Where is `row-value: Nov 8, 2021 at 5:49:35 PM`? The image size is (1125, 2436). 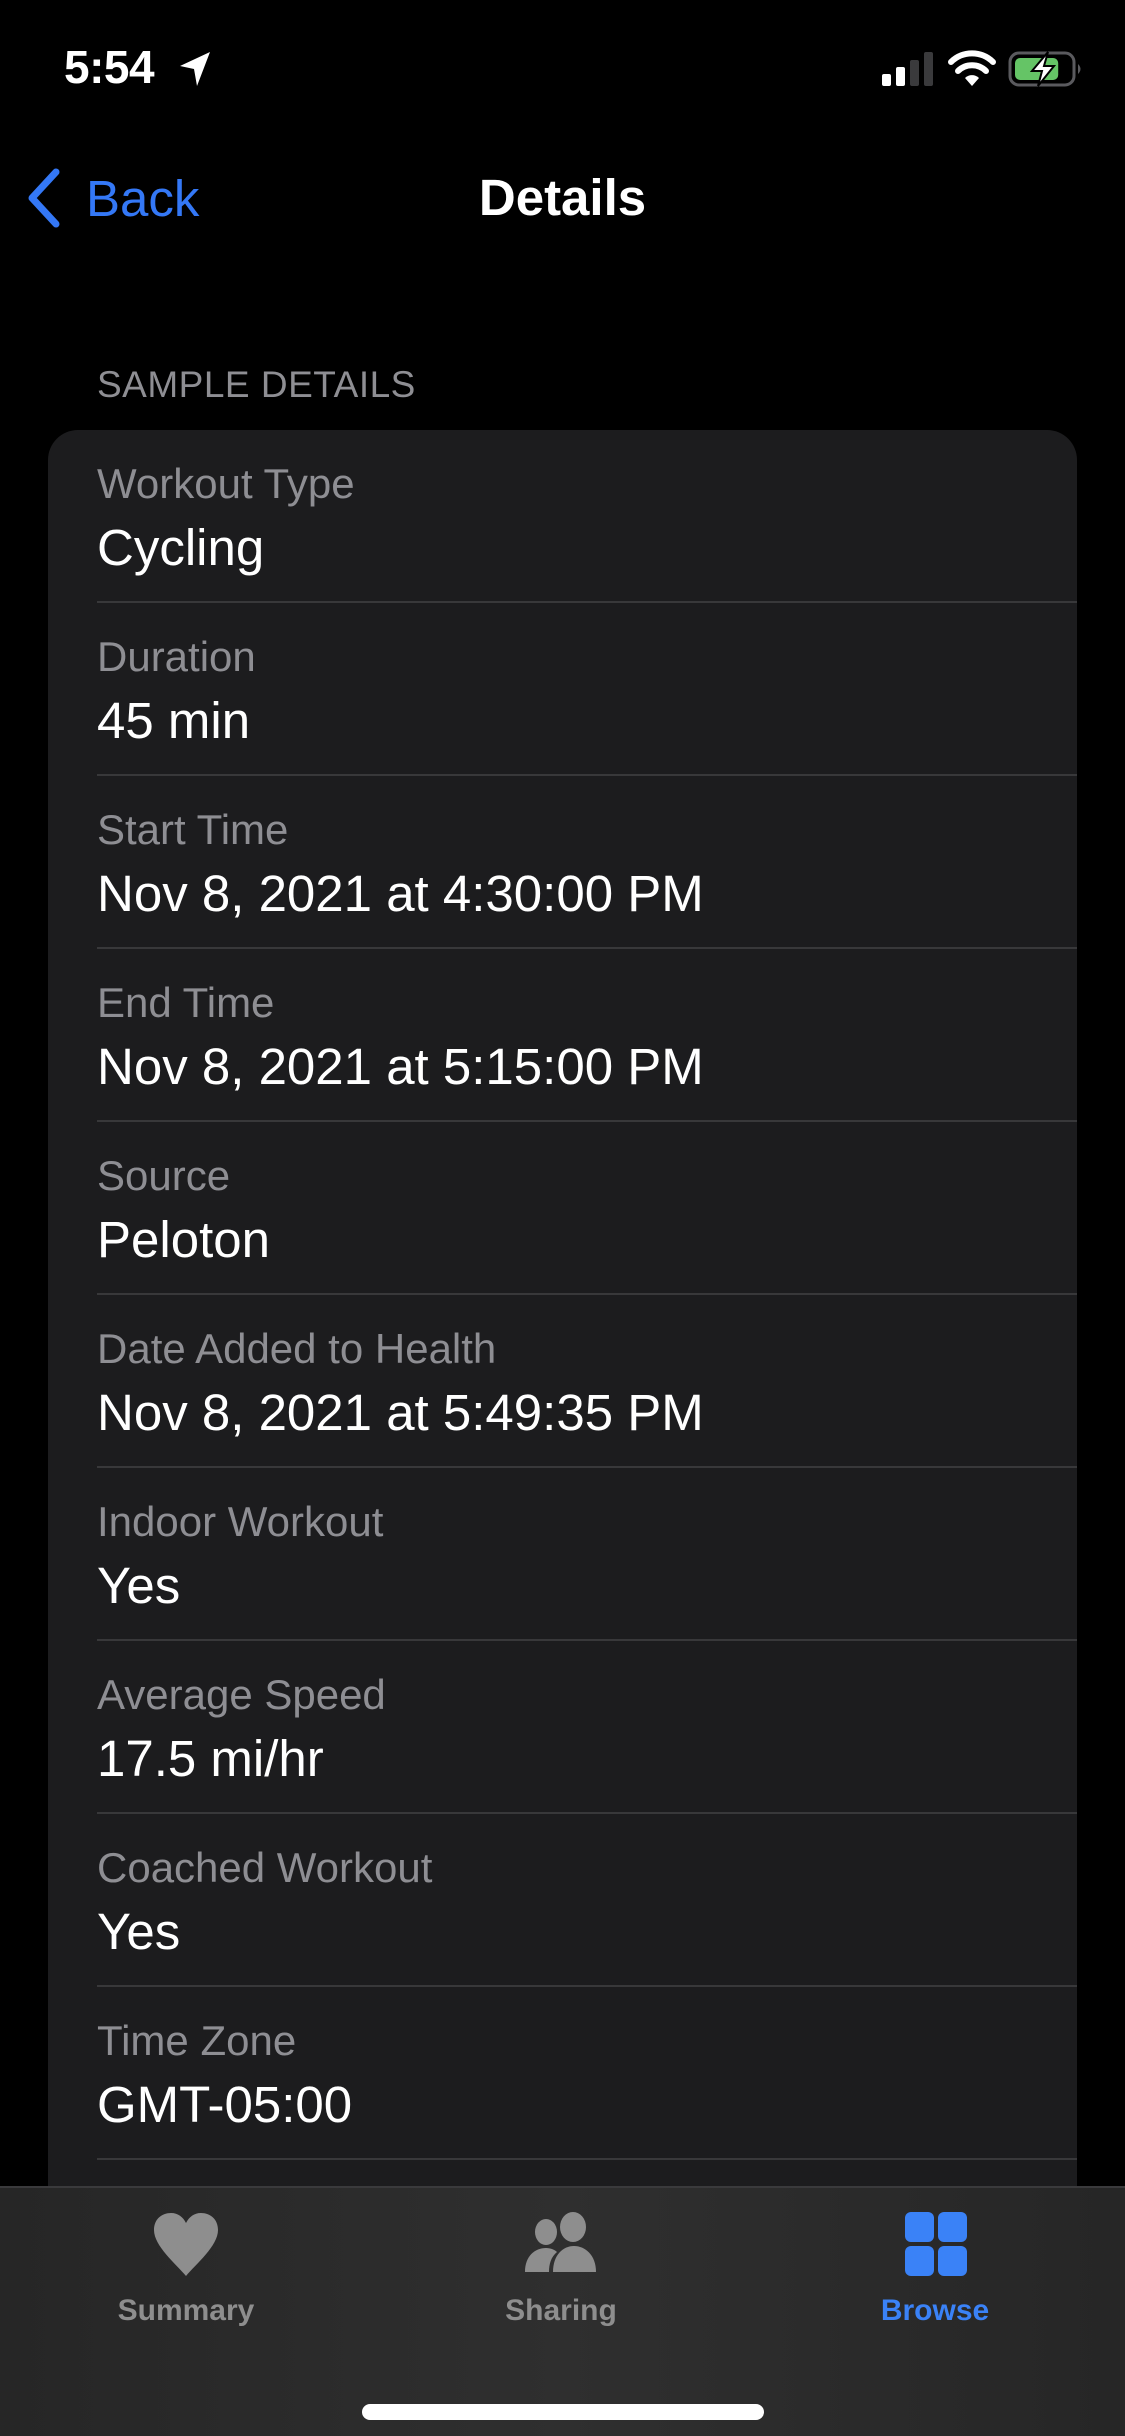
row-value: Nov 8, 2021 at 5:49:35 PM is located at coordinates (400, 1412).